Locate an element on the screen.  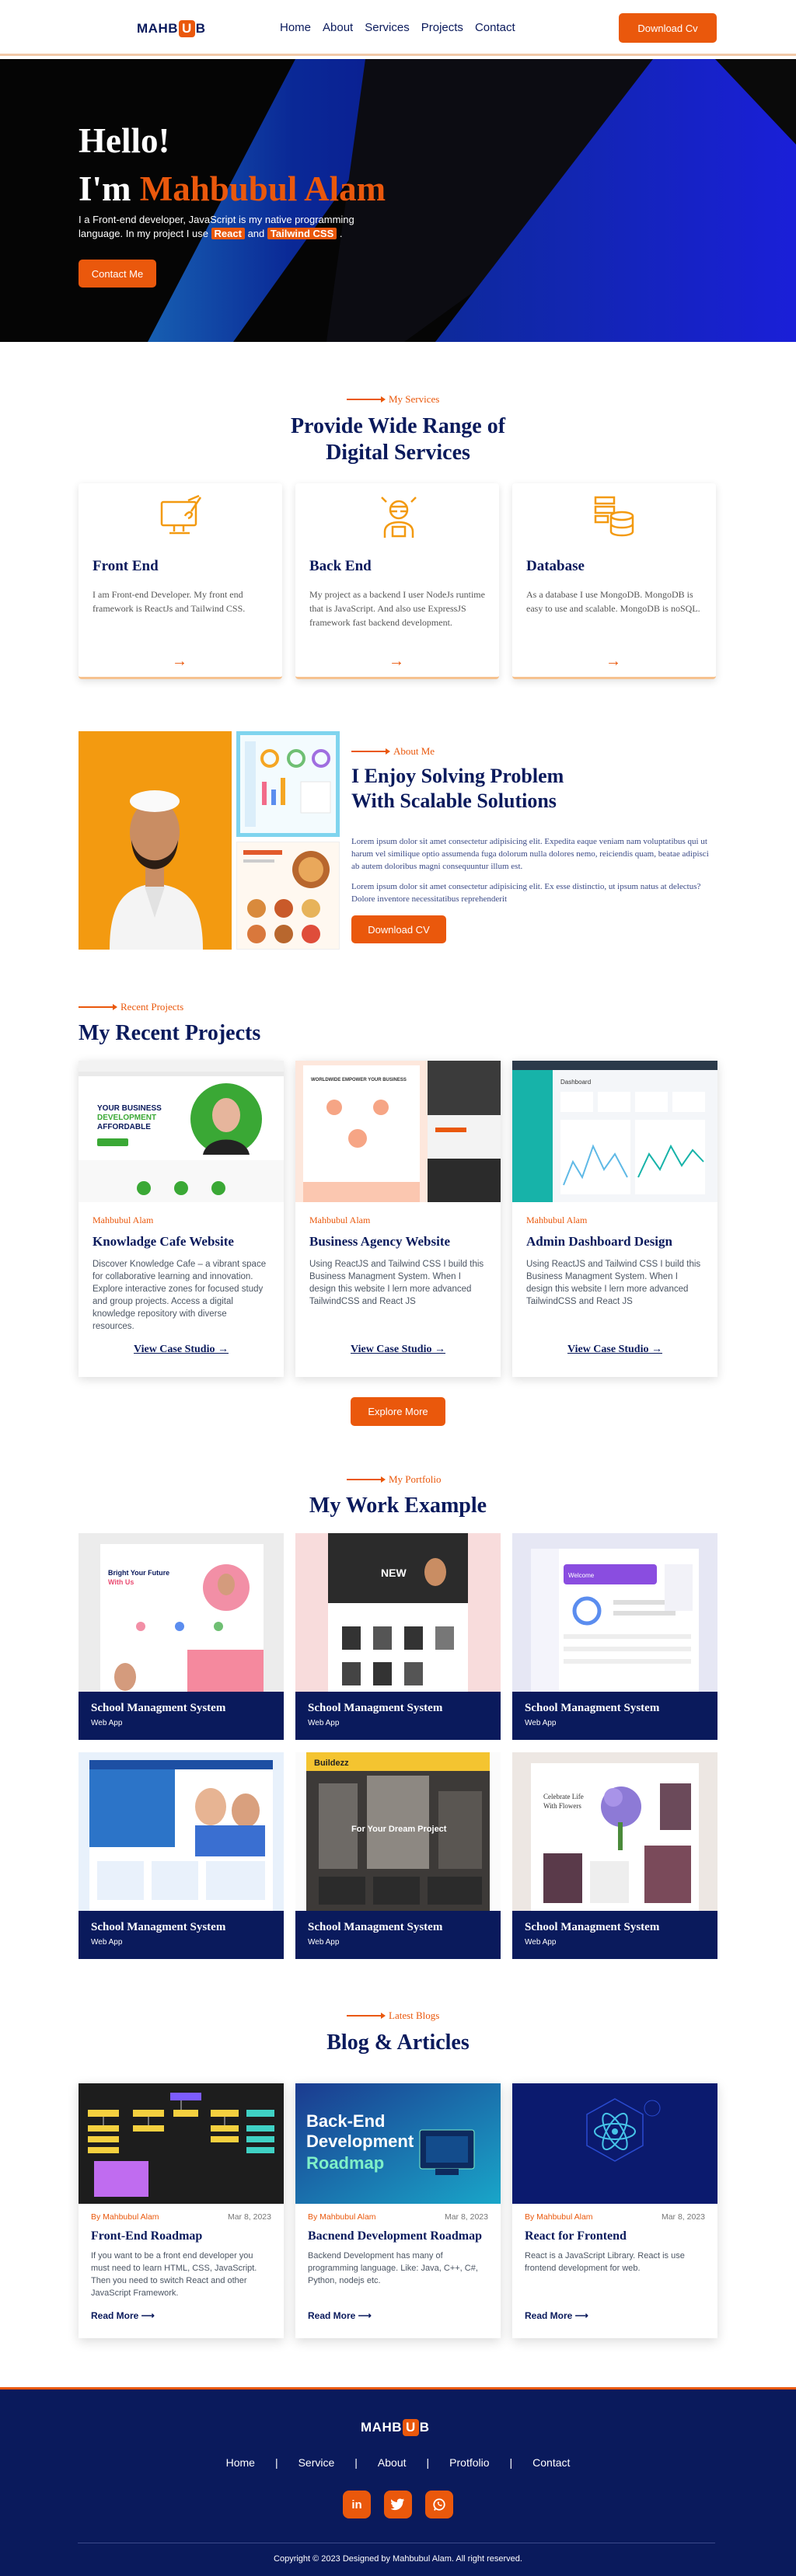
twitter-bird-glyph is located at coordinates (398, 2504).